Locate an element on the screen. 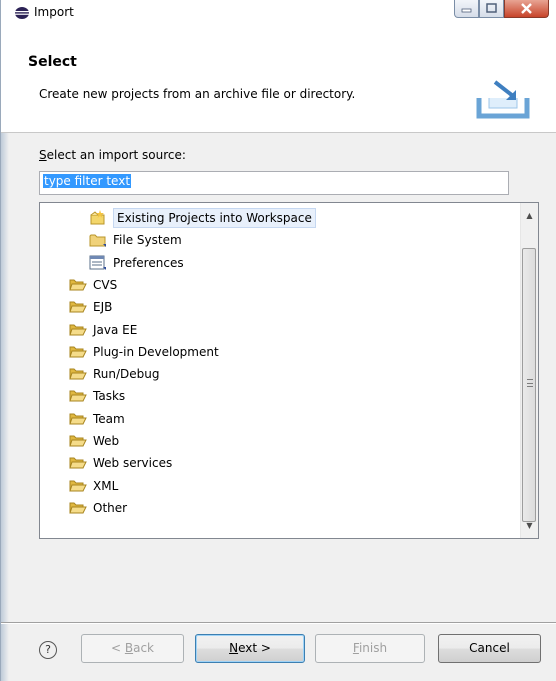 Image resolution: width=556 pixels, height=681 pixels. back-button: < Back is located at coordinates (132, 648).